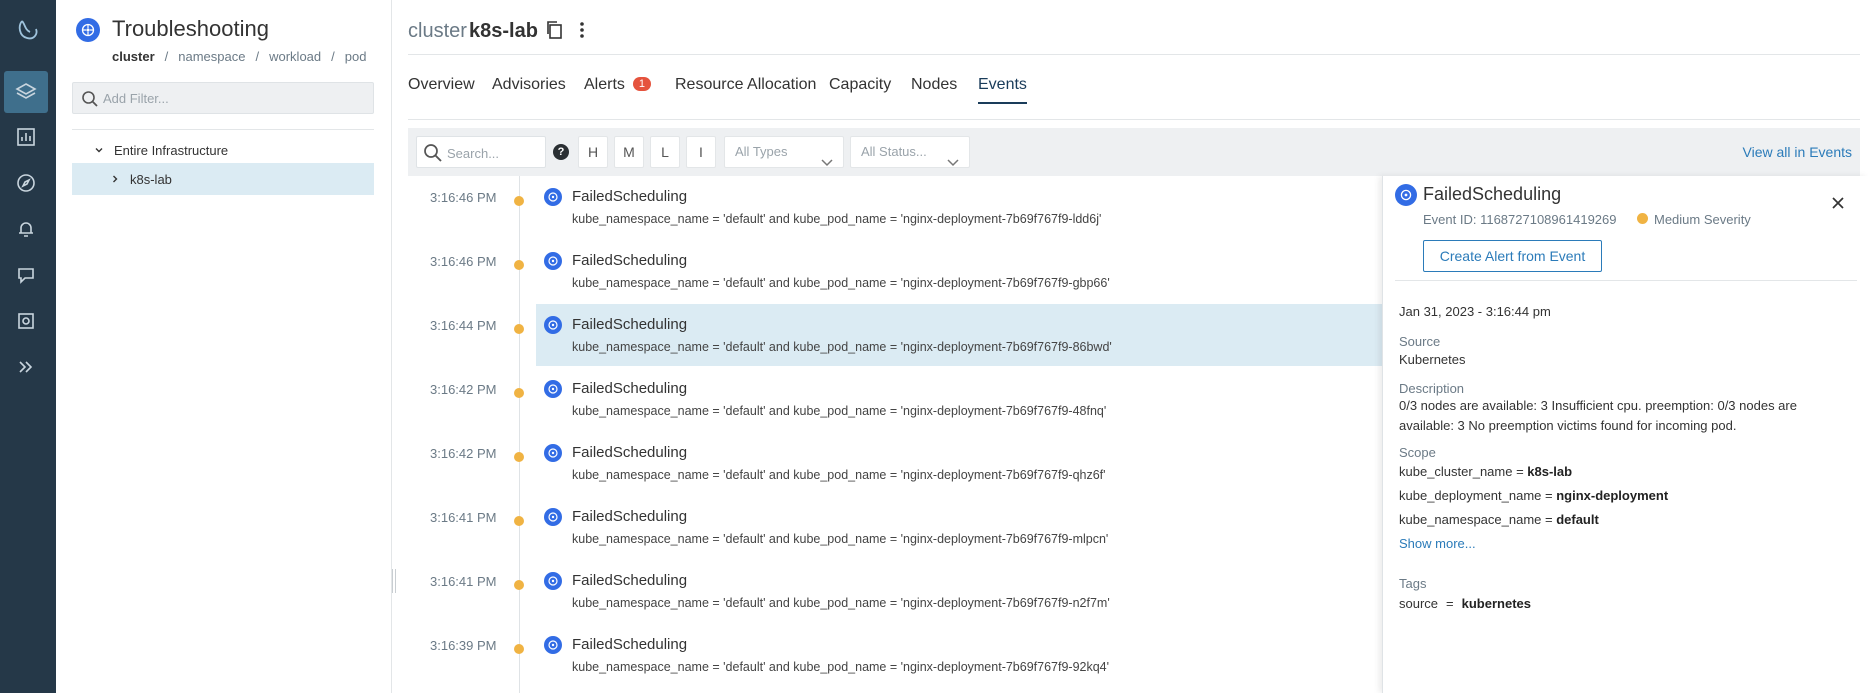 The width and height of the screenshot is (1868, 693). I want to click on severity-medium-button: M, so click(629, 152).